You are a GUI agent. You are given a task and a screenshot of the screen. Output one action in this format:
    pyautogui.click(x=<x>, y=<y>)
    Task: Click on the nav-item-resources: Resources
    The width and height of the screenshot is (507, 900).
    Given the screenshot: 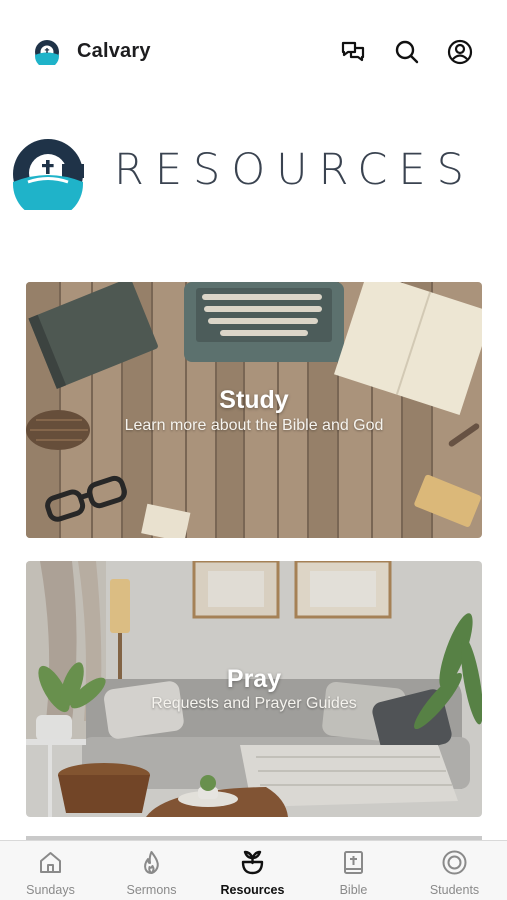 What is the action you would take?
    pyautogui.click(x=252, y=870)
    